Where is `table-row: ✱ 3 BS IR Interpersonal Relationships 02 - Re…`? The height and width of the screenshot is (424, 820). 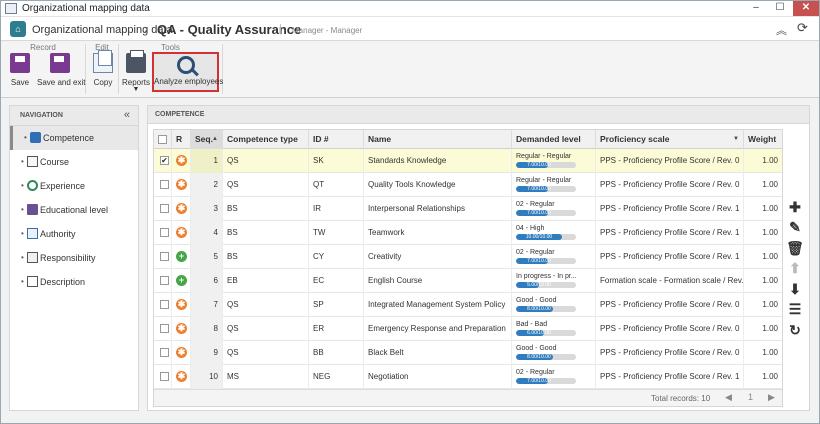
table-row: ✱ 3 BS IR Interpersonal Relationships 02 - Re… is located at coordinates (468, 209).